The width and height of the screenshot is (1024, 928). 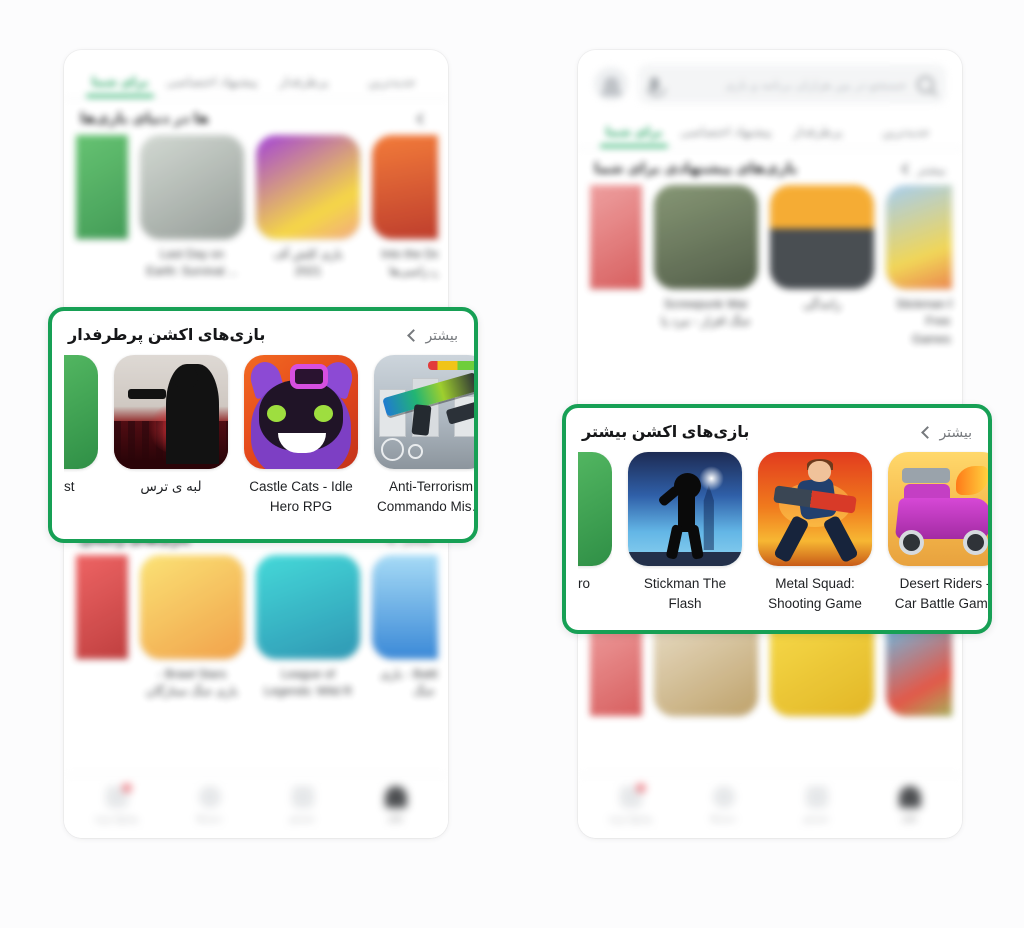 I want to click on section-more-link: بیشتر, so click(x=923, y=169).